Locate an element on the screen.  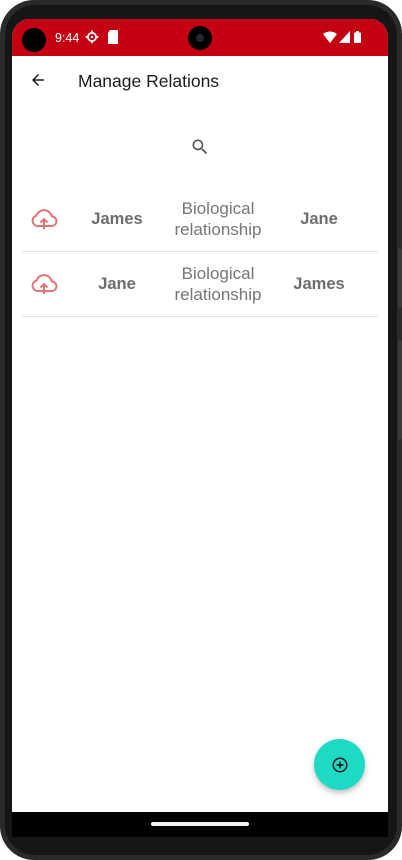
search-icon is located at coordinates (200, 147).